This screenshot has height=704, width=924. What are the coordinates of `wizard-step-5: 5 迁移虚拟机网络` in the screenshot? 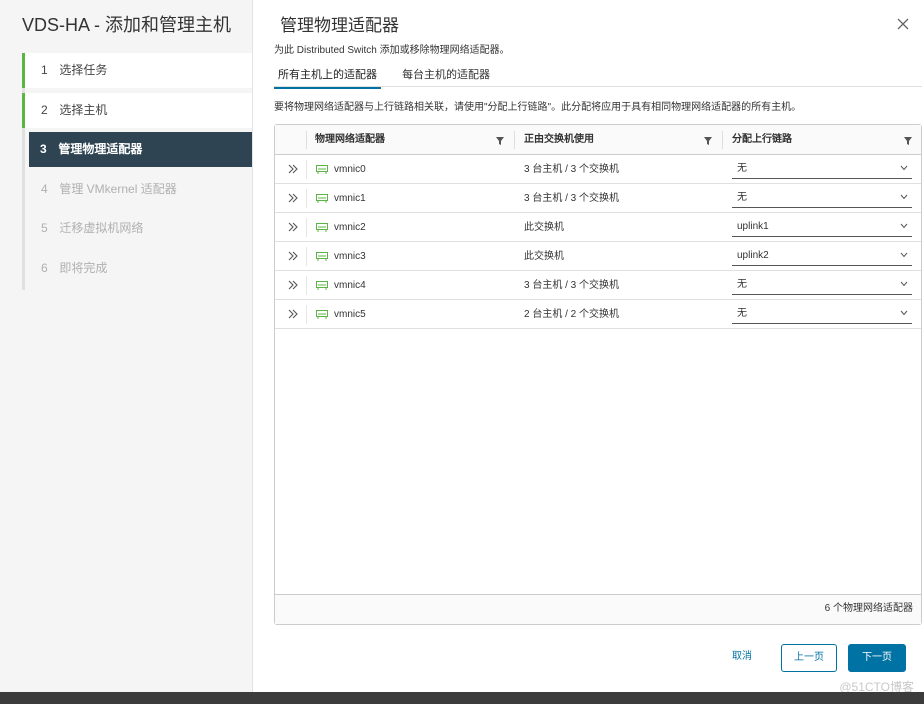 It's located at (138, 228).